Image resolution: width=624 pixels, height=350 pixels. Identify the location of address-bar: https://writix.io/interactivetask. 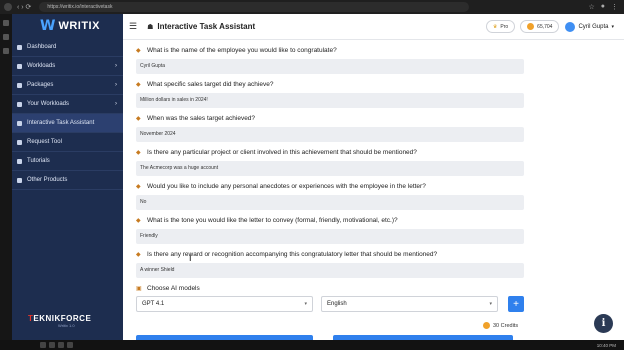
(254, 7).